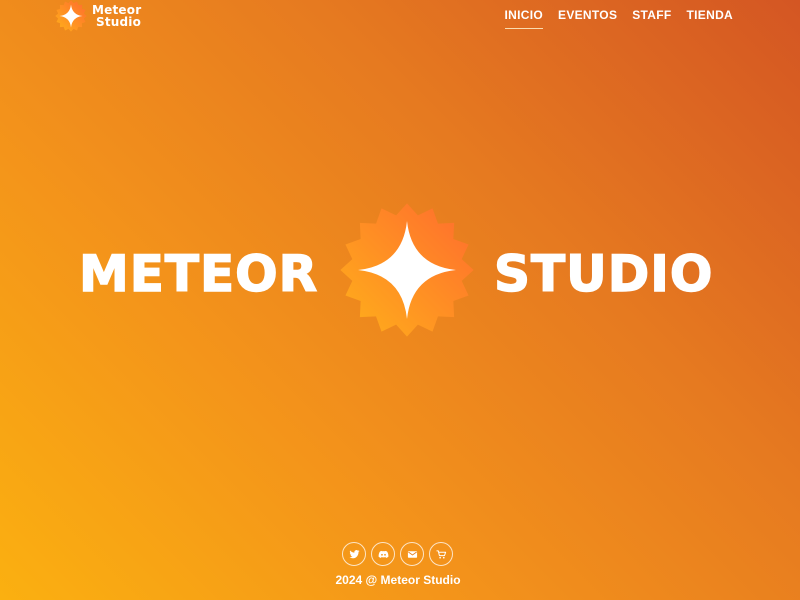  I want to click on social-links, so click(400, 554).